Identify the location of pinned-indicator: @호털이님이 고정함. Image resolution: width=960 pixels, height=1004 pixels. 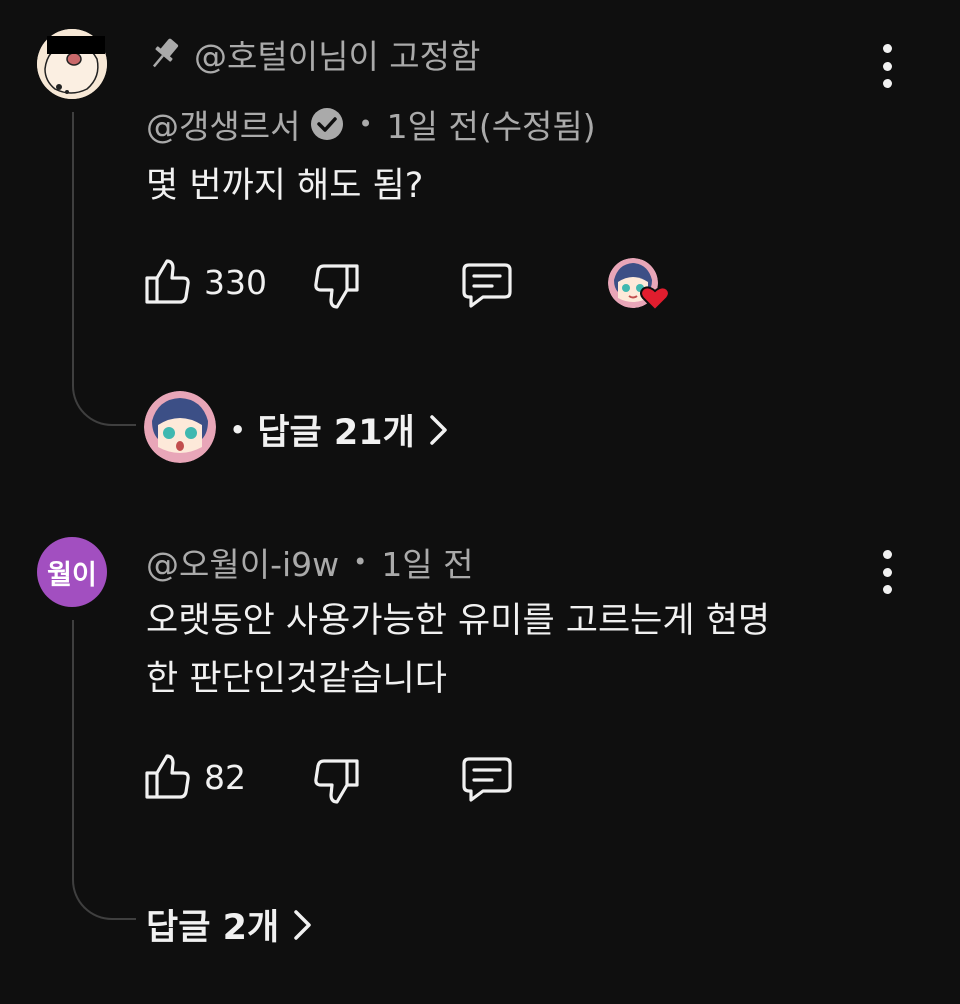
(314, 54).